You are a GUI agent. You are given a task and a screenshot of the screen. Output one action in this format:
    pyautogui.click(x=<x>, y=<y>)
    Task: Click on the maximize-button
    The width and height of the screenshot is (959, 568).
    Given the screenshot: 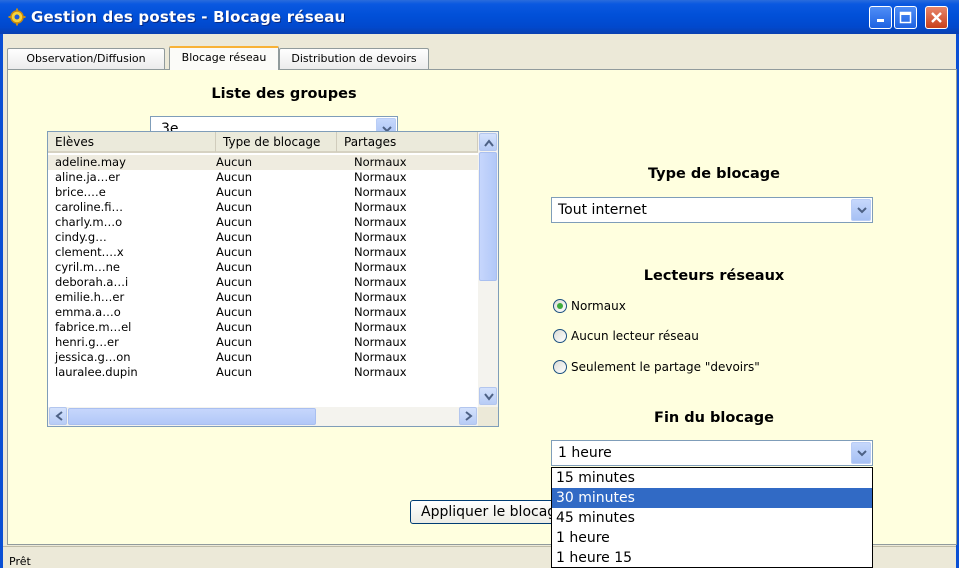 What is the action you would take?
    pyautogui.click(x=905, y=17)
    